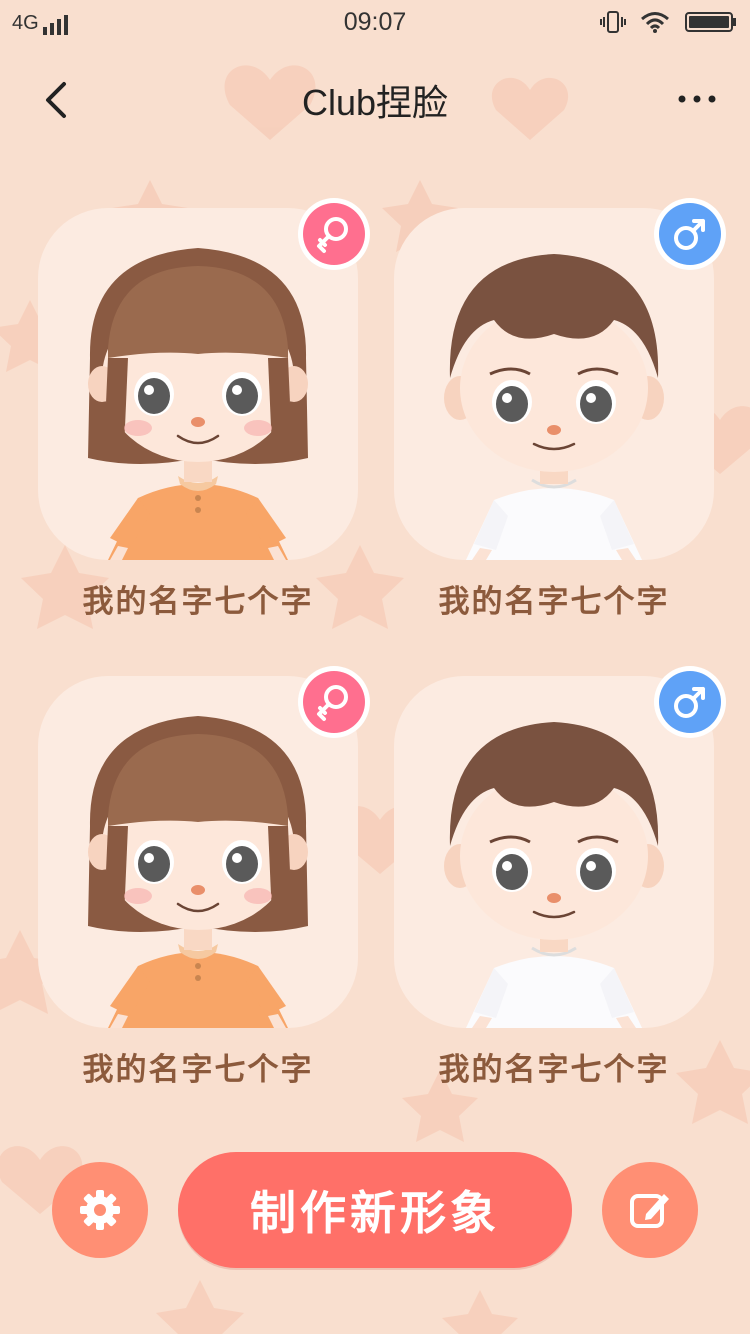  Describe the element at coordinates (710, 22) in the screenshot. I see `battery-icon` at that location.